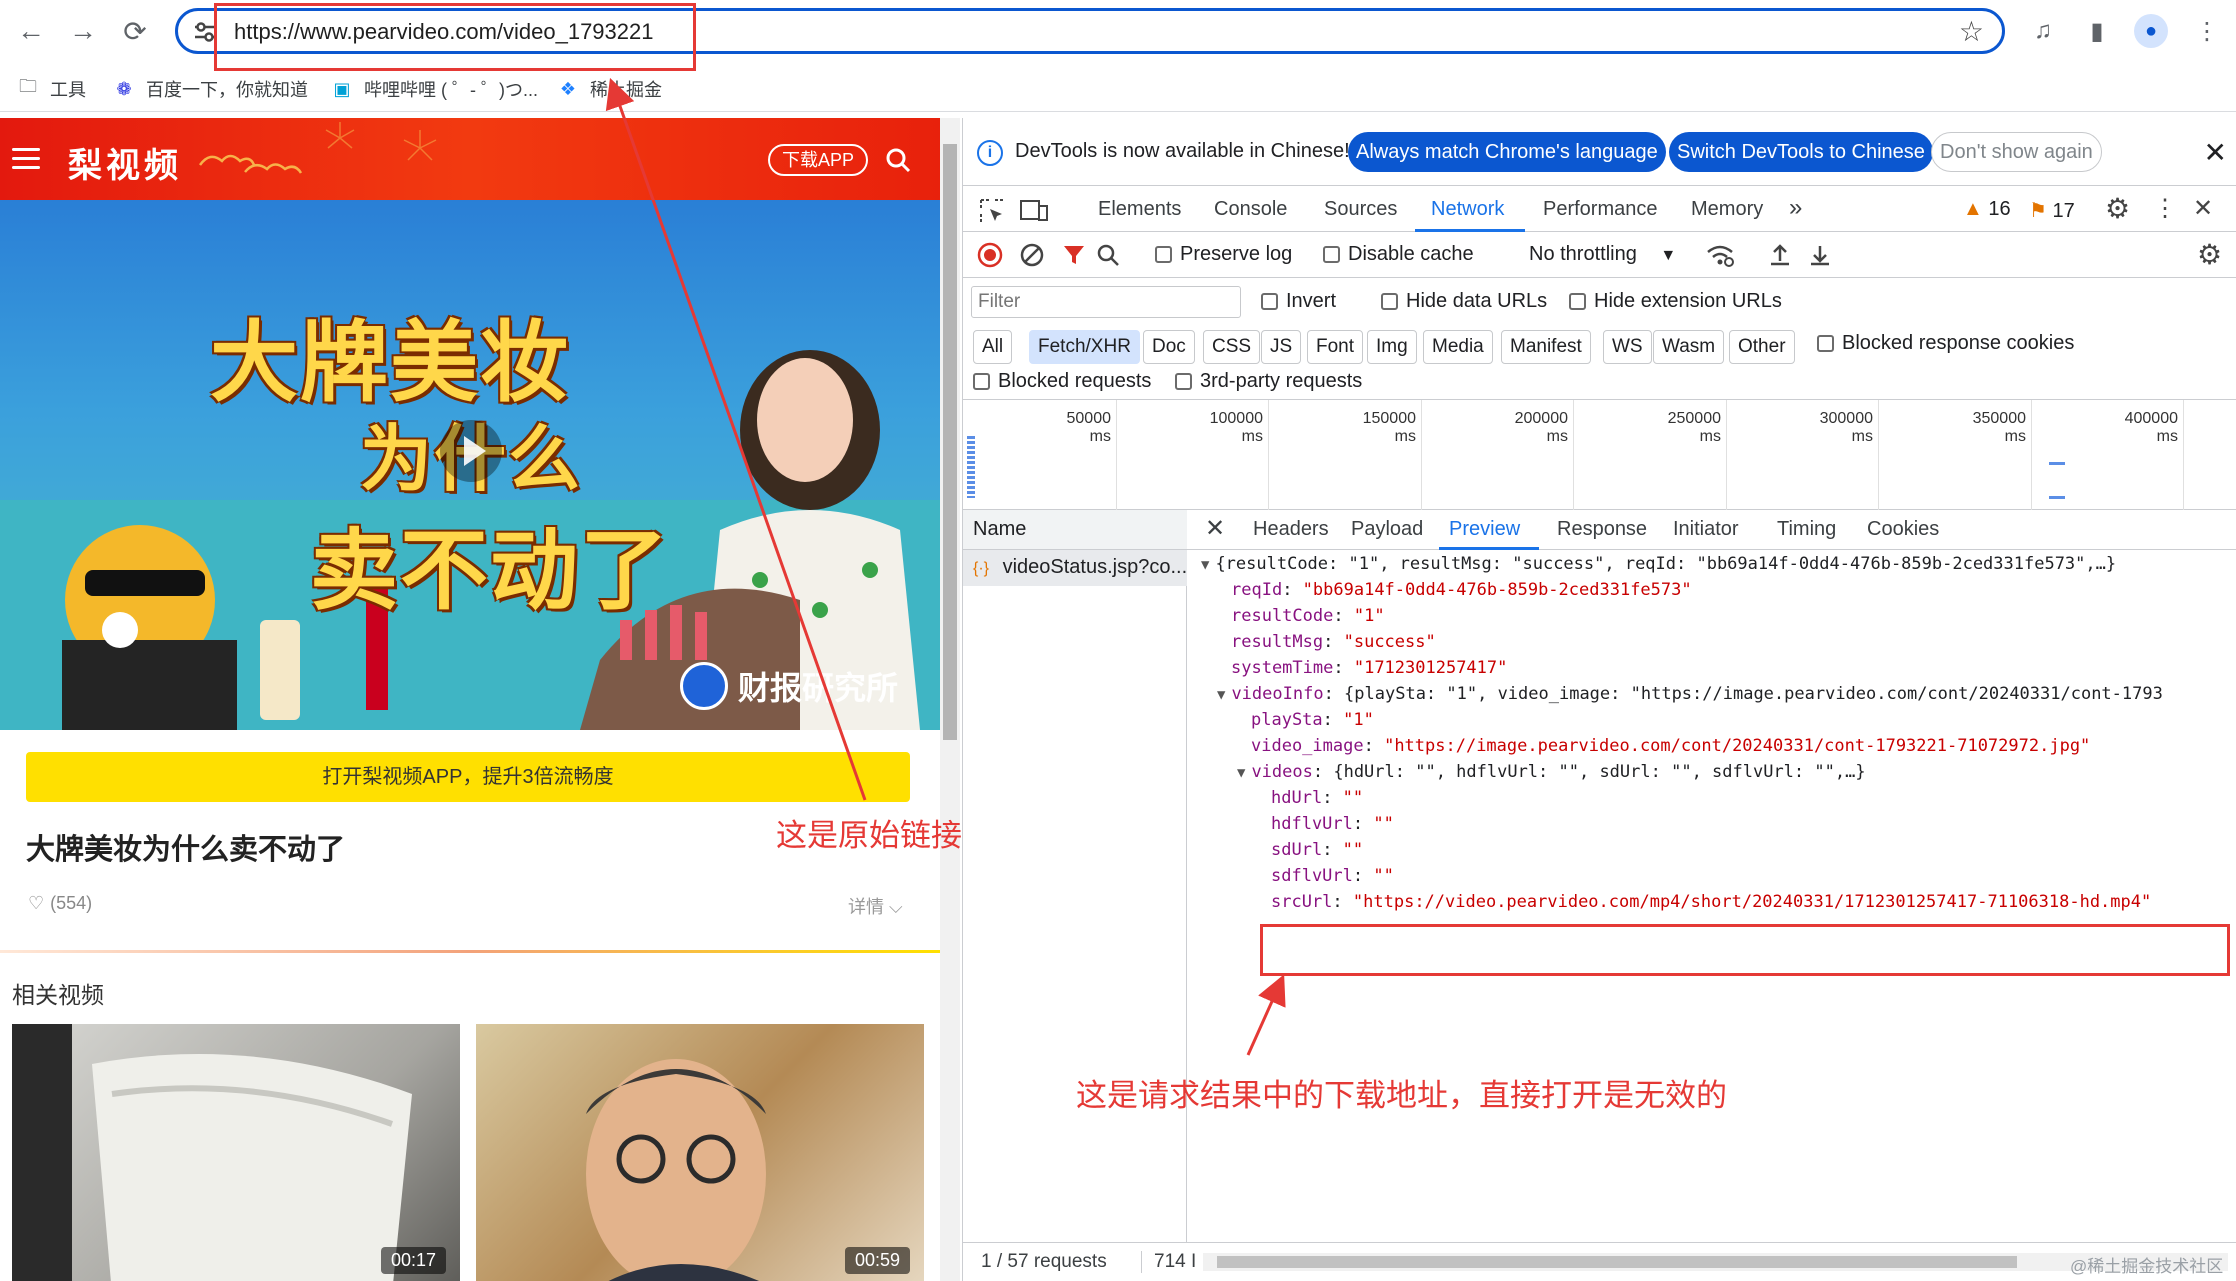 Image resolution: width=2236 pixels, height=1281 pixels. Describe the element at coordinates (869, 836) in the screenshot. I see `original-link-annotation: 这是原始链接` at that location.